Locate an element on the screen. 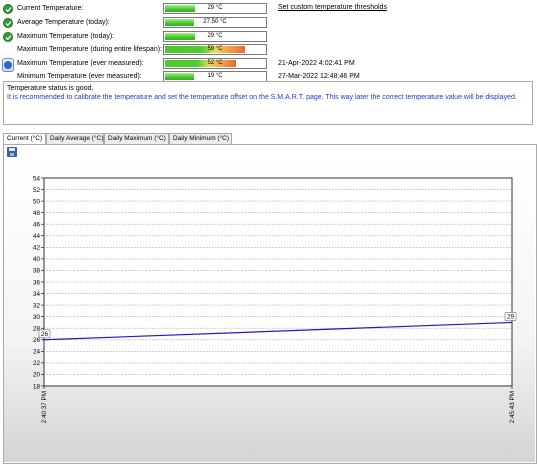  y-tick-label: 40 is located at coordinates (37, 259).